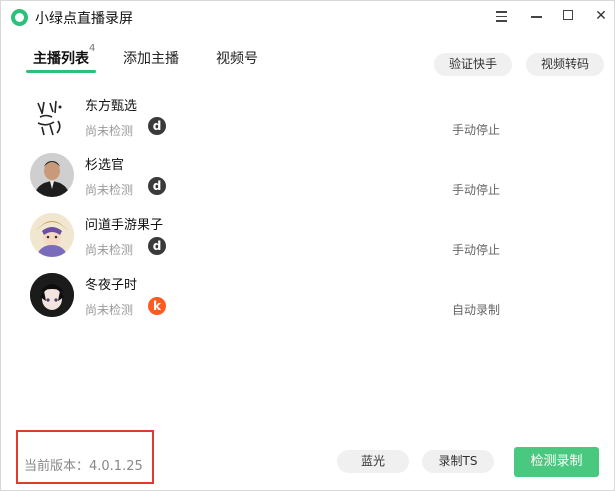 The width and height of the screenshot is (615, 491). Describe the element at coordinates (307, 241) in the screenshot. I see `list-item: 问道手游果子 尚未检测 d 手动停止` at that location.